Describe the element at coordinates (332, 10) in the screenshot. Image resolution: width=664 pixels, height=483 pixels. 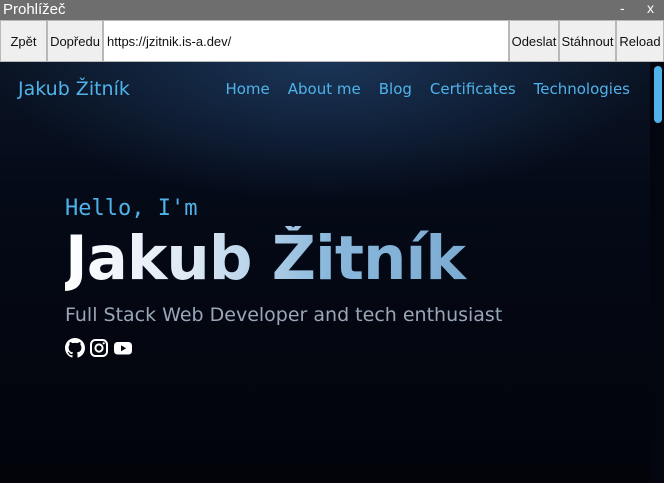
I see `window-titlebar: Prohlížeč - x` at that location.